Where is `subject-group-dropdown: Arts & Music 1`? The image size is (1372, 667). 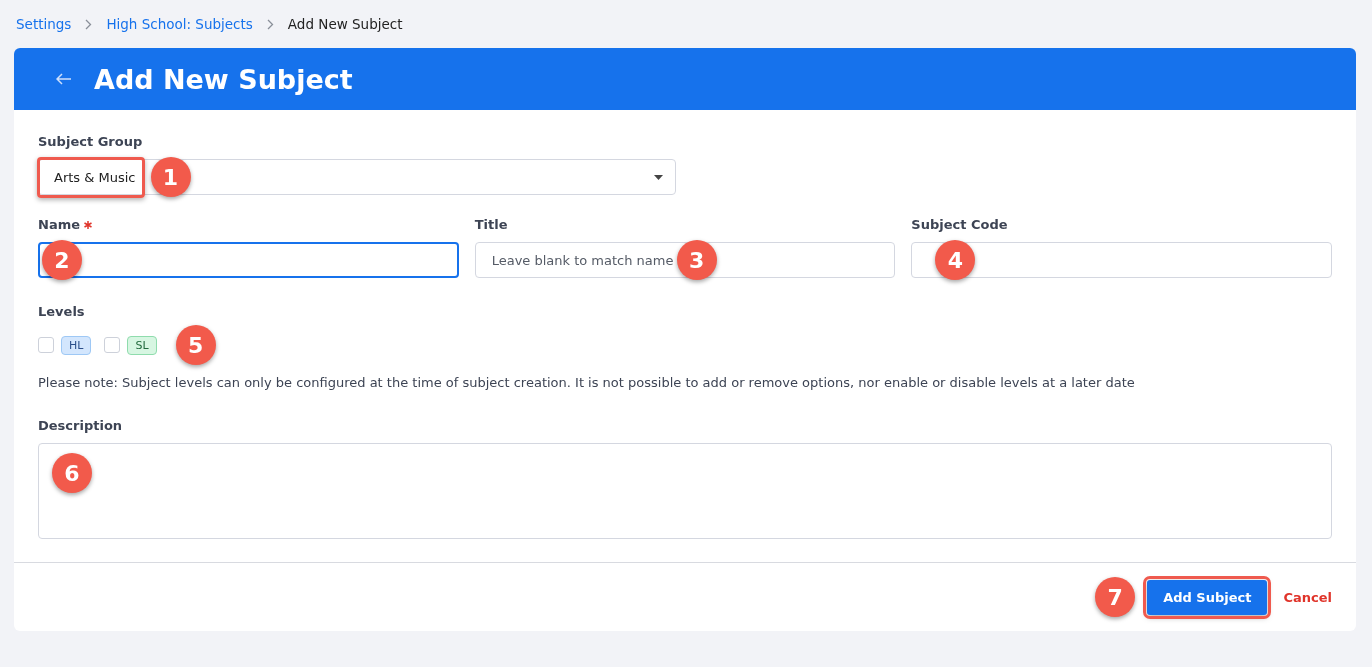 subject-group-dropdown: Arts & Music 1 is located at coordinates (357, 177).